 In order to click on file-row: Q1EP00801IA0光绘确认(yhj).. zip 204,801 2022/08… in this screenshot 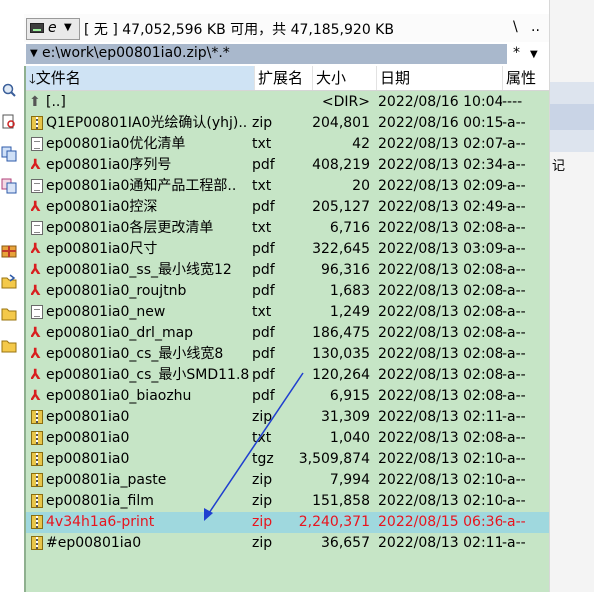, I will do `click(287, 123)`.